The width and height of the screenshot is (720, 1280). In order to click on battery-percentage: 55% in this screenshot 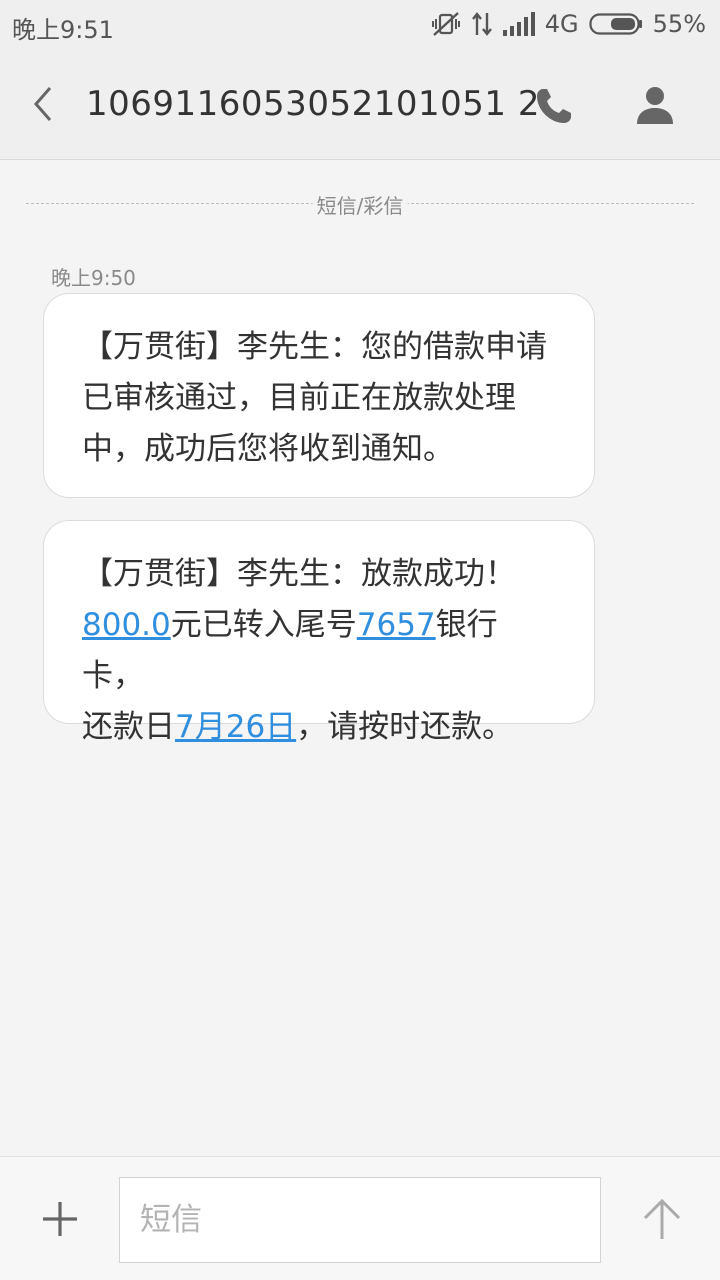, I will do `click(679, 24)`.